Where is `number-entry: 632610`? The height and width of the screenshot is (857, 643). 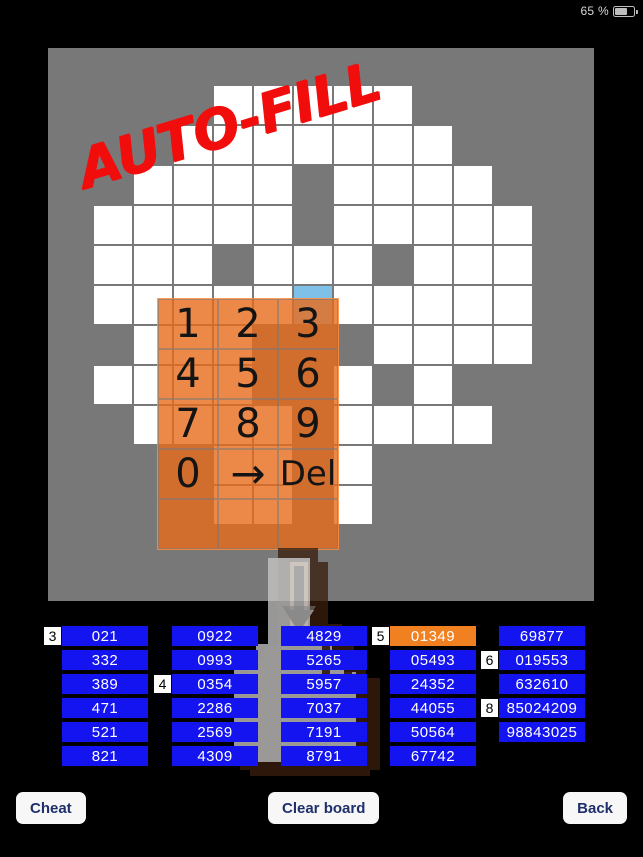 number-entry: 632610 is located at coordinates (542, 684).